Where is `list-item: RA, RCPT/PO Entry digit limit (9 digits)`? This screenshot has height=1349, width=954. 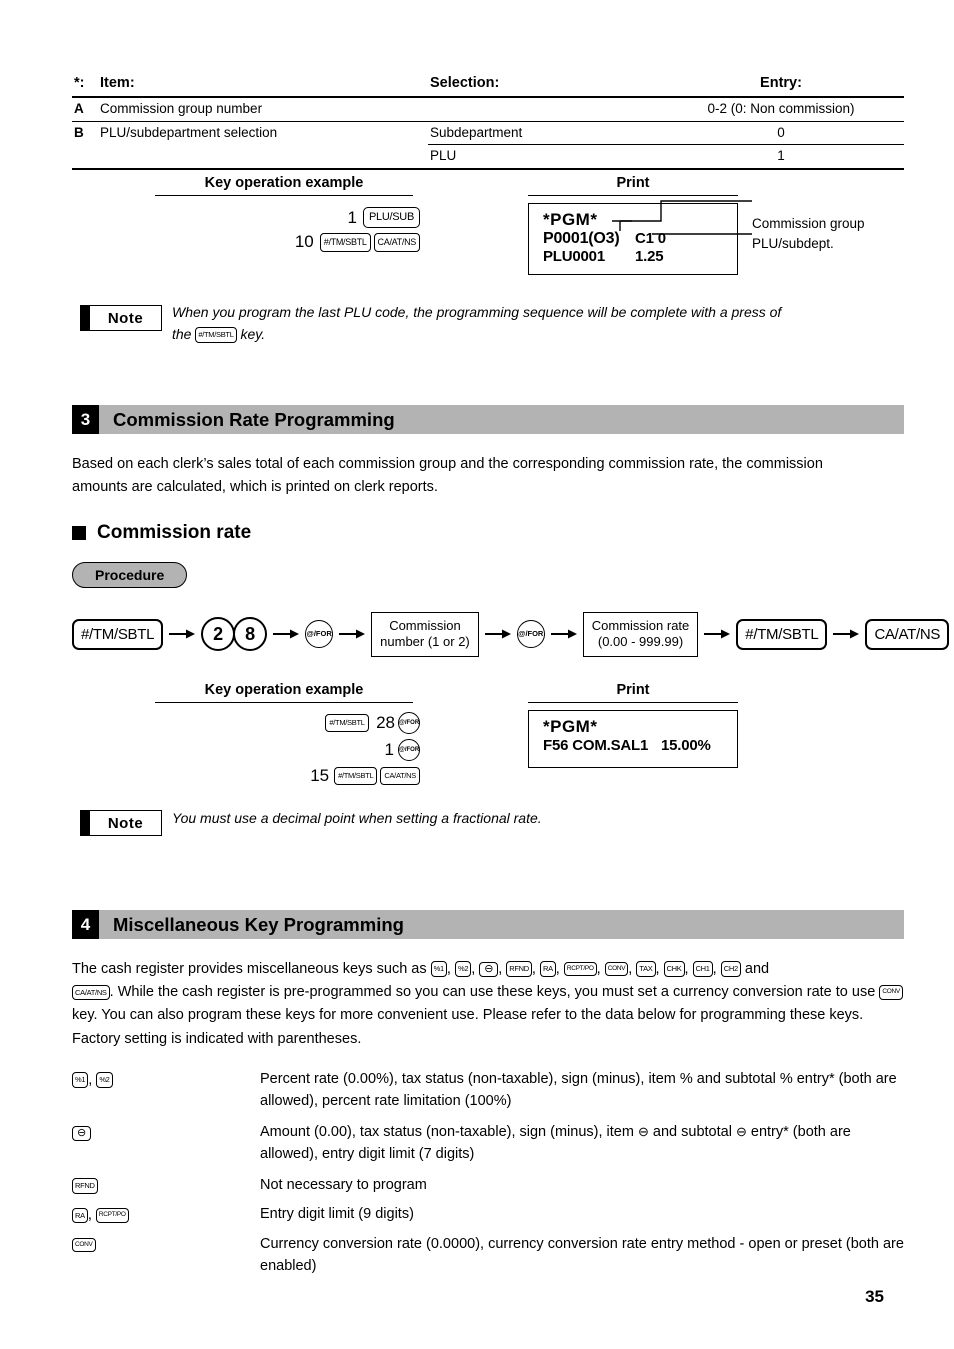 list-item: RA, RCPT/PO Entry digit limit (9 digits) is located at coordinates (489, 1214).